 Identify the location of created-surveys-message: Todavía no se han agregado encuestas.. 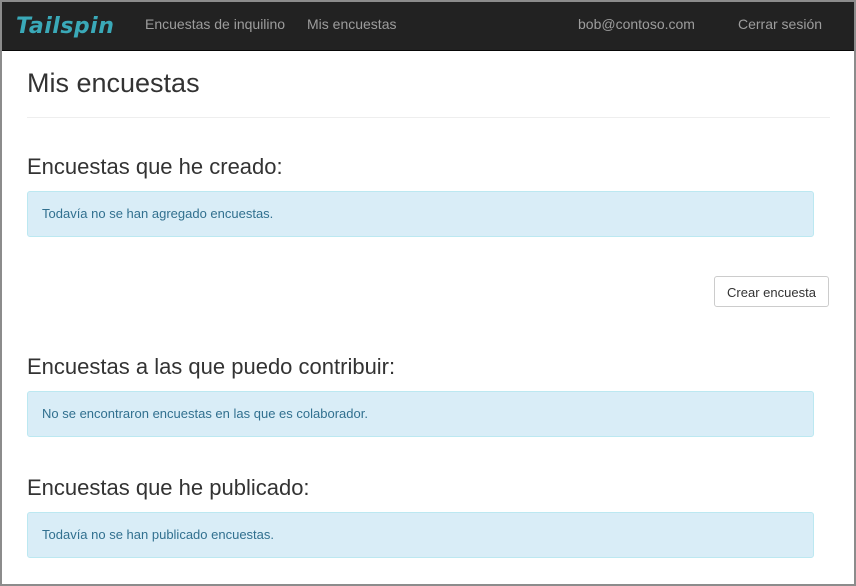
(158, 213).